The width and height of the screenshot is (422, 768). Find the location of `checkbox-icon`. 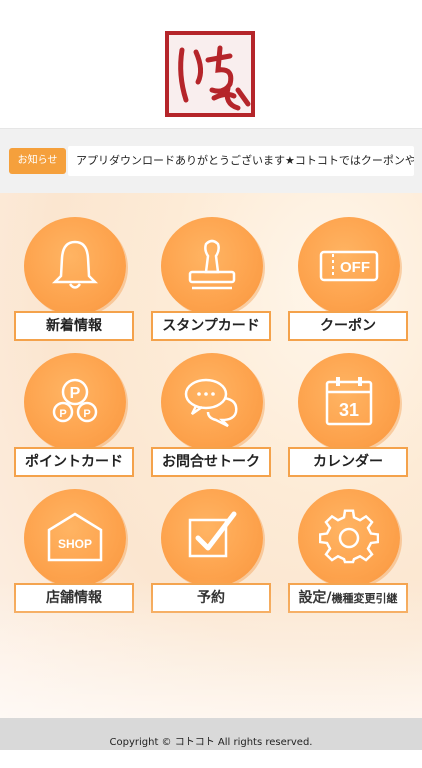

checkbox-icon is located at coordinates (212, 534).